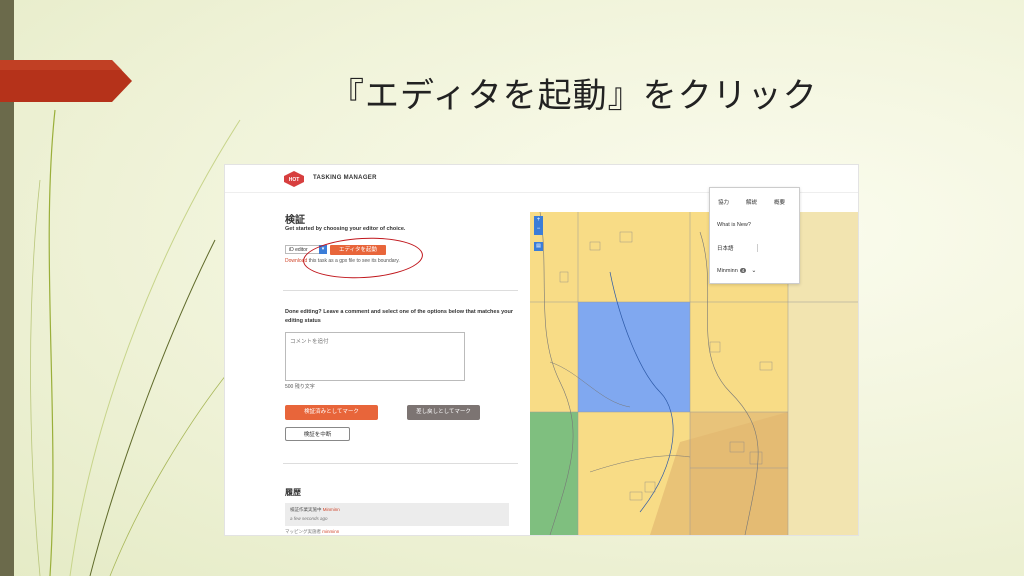 Image resolution: width=1024 pixels, height=576 pixels. What do you see at coordinates (727, 271) in the screenshot?
I see `username: Minminn` at bounding box center [727, 271].